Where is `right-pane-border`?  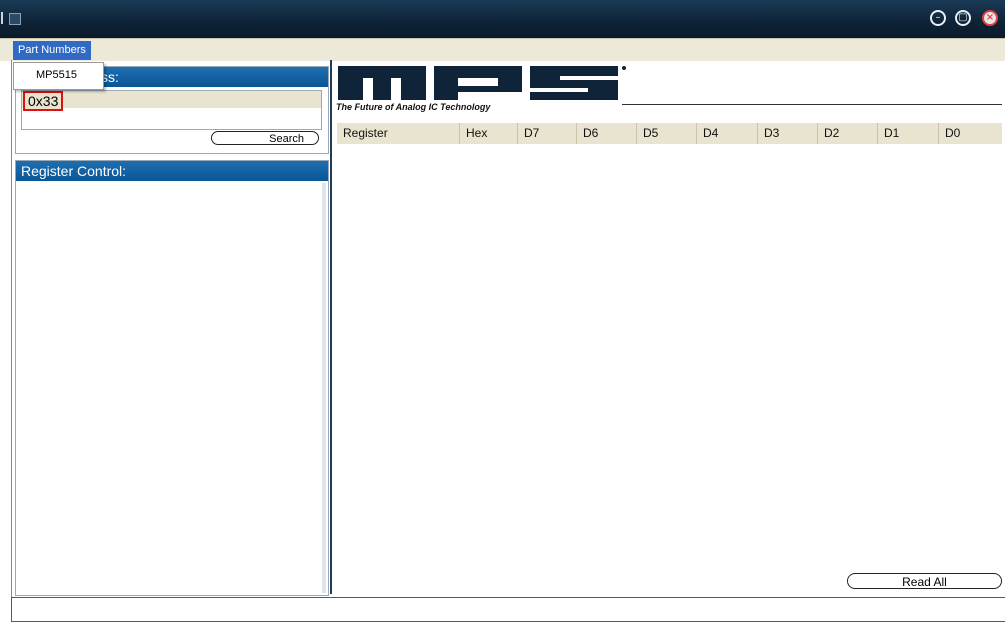
right-pane-border is located at coordinates (331, 327).